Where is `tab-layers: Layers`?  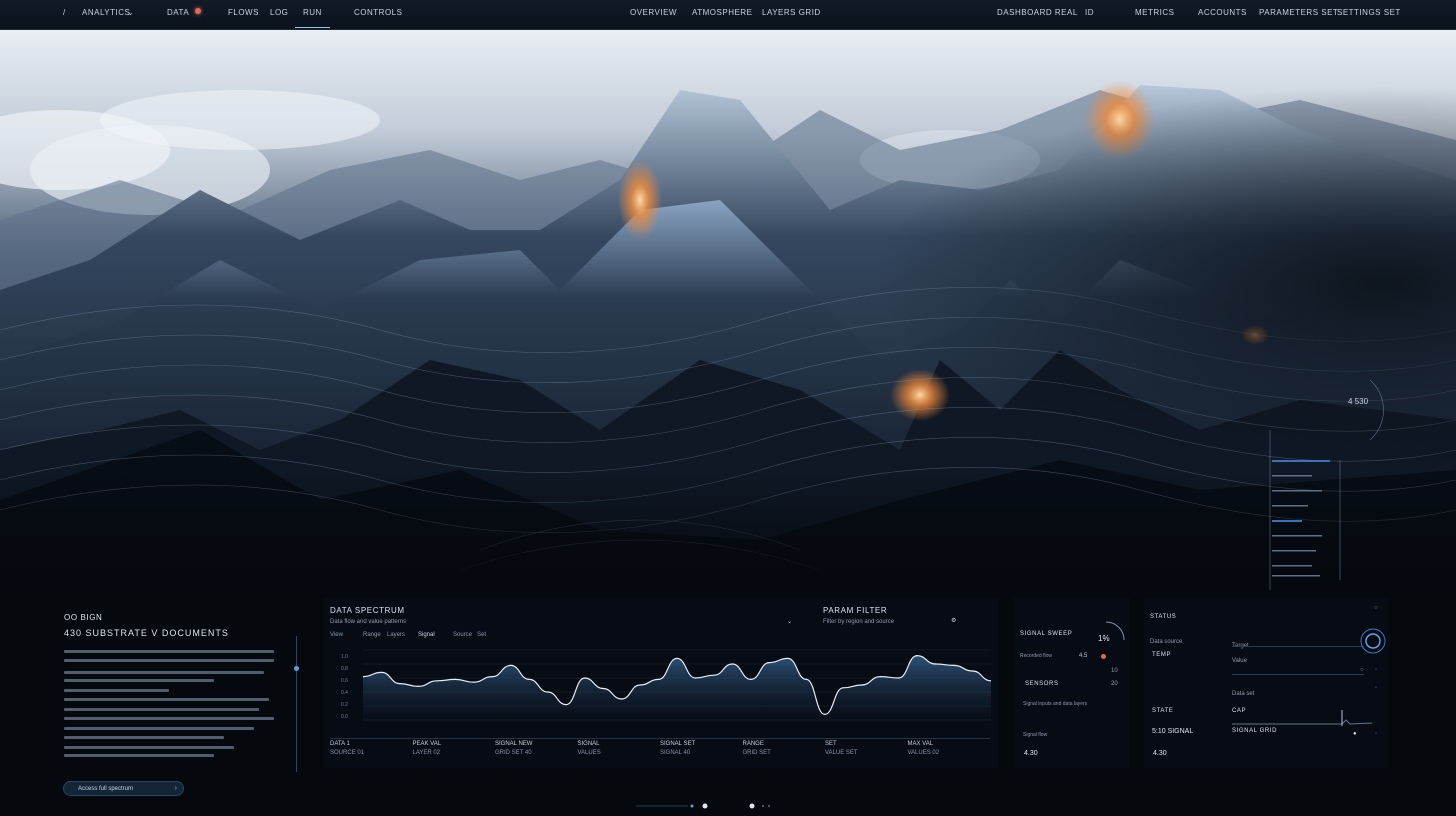 tab-layers: Layers is located at coordinates (396, 635).